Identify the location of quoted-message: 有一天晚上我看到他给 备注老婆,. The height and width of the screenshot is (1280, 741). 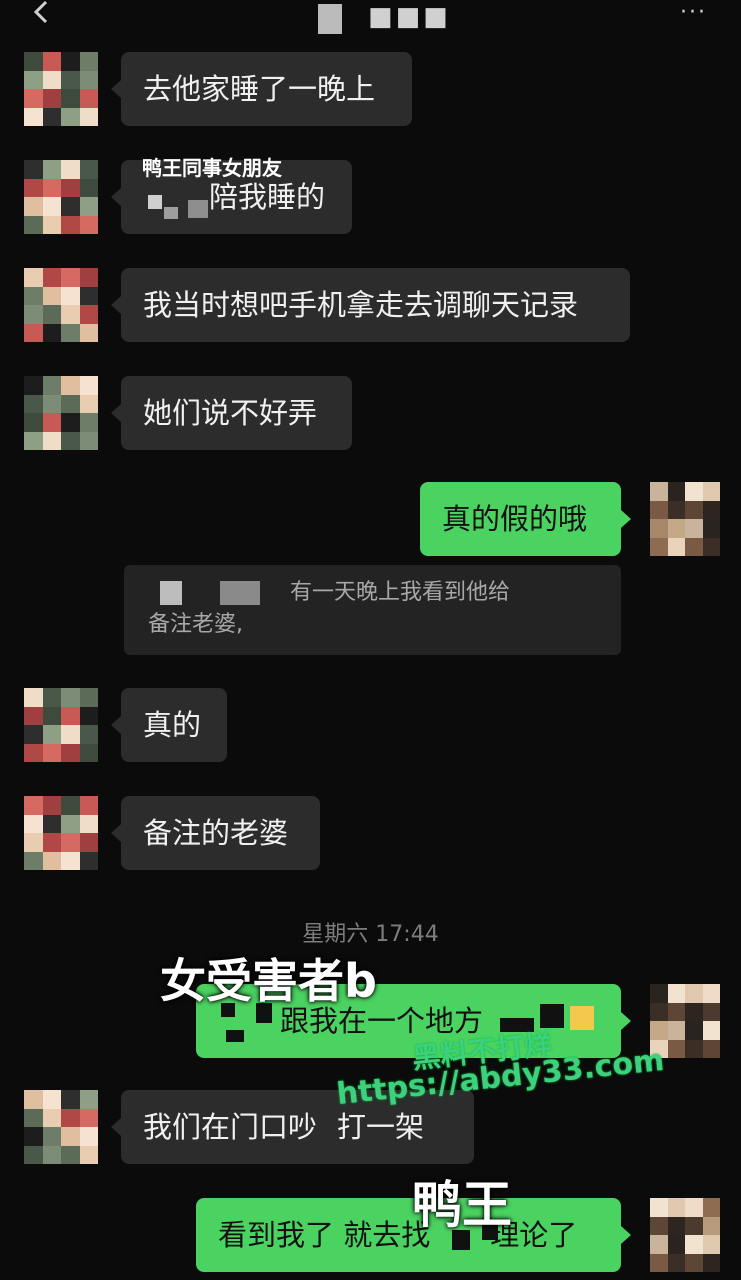
(372, 610).